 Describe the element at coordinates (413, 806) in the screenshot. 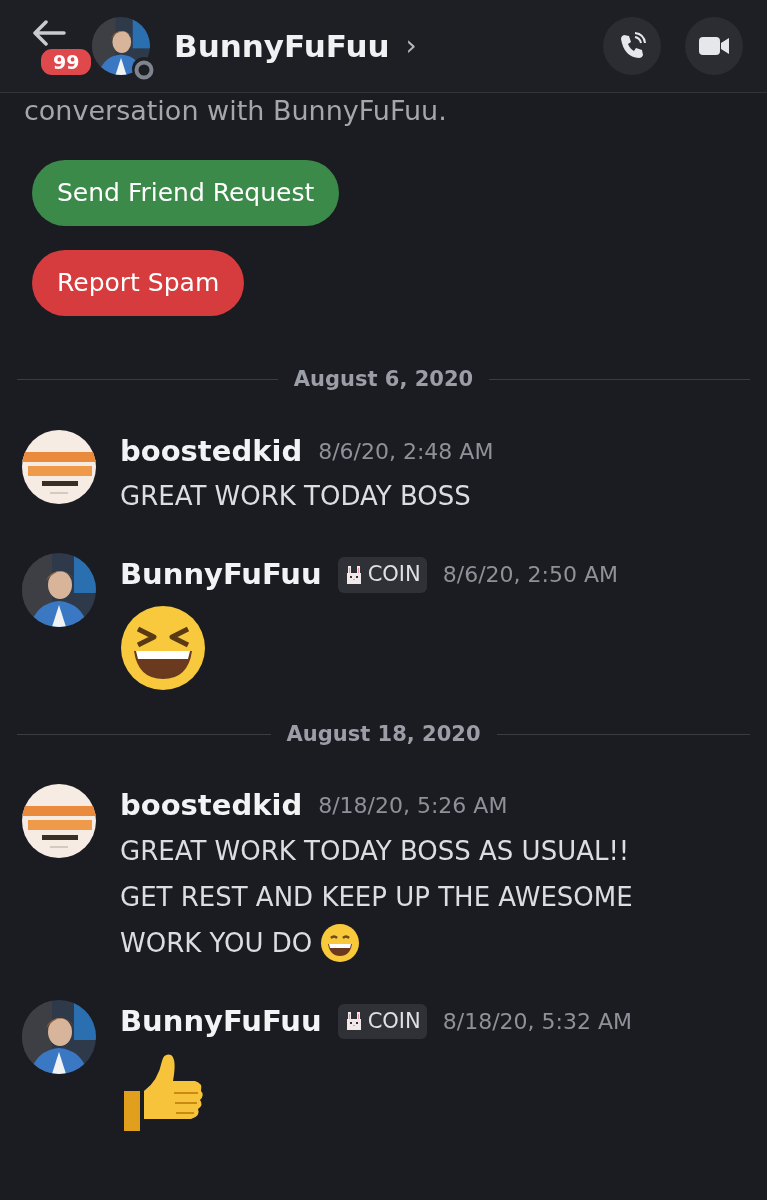

I see `timestamp: 8/18/20, 5:26 AM` at that location.